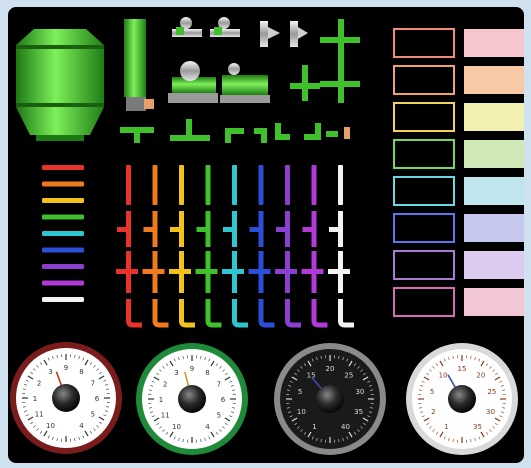  I want to click on gauge-number: 30, so click(490, 412).